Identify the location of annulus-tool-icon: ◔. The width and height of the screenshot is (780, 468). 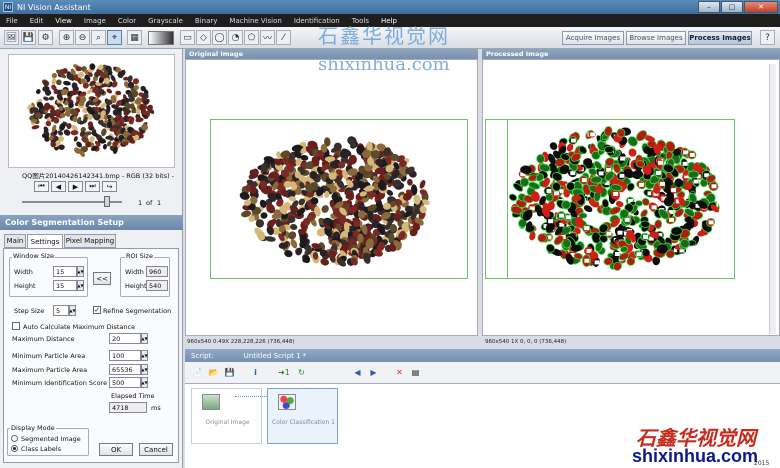
(235, 37).